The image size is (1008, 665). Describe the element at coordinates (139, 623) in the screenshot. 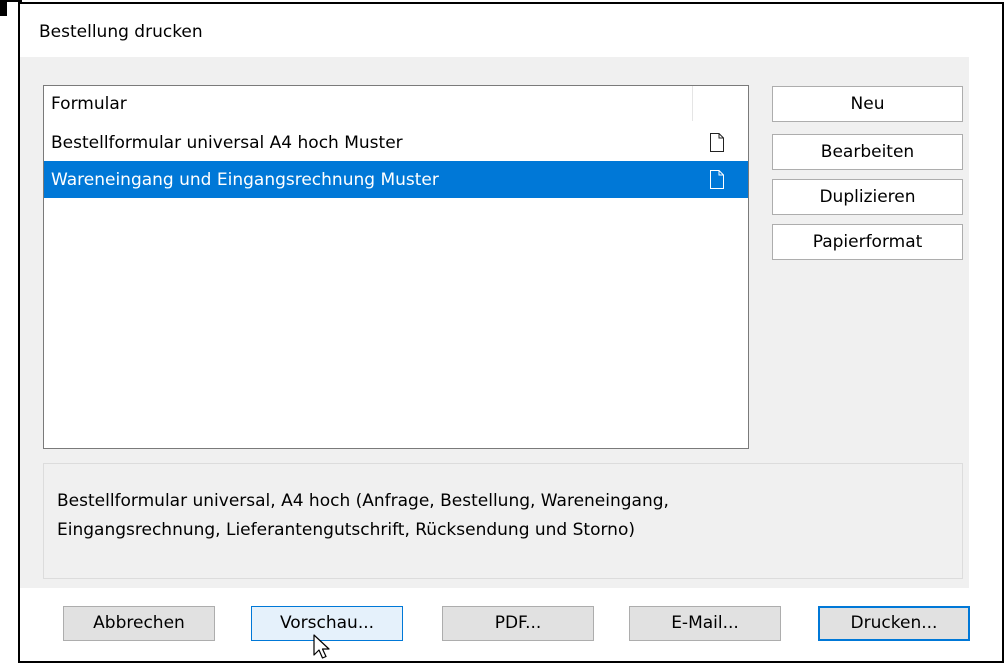

I see `cancel-button: Abbrechen` at that location.